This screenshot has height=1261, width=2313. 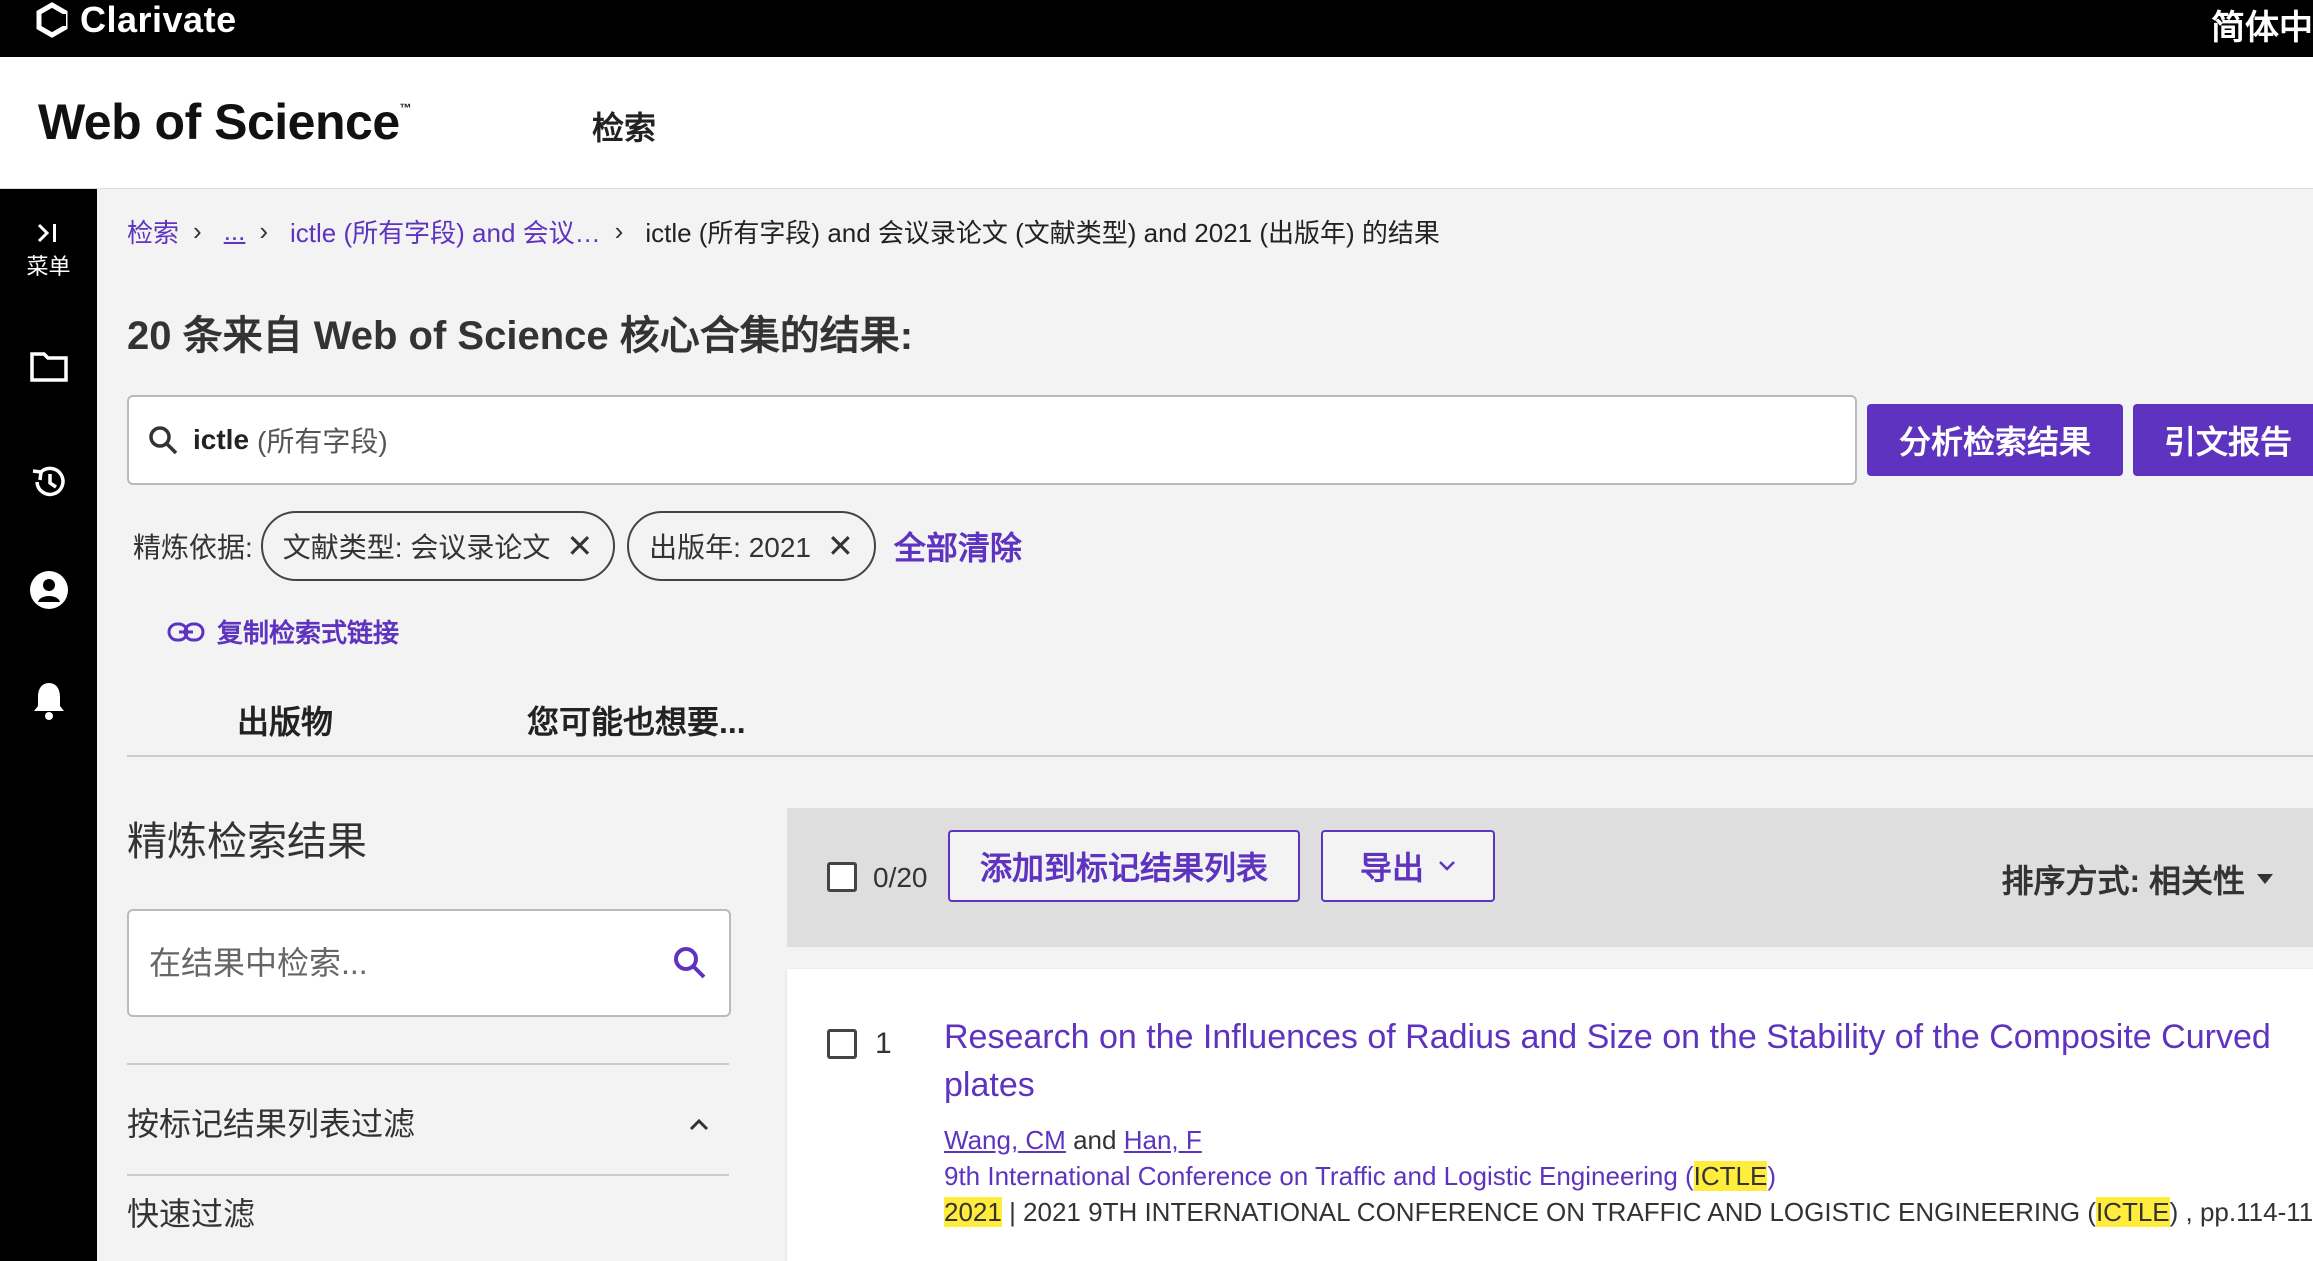 I want to click on export-label: 导出, so click(x=1391, y=868).